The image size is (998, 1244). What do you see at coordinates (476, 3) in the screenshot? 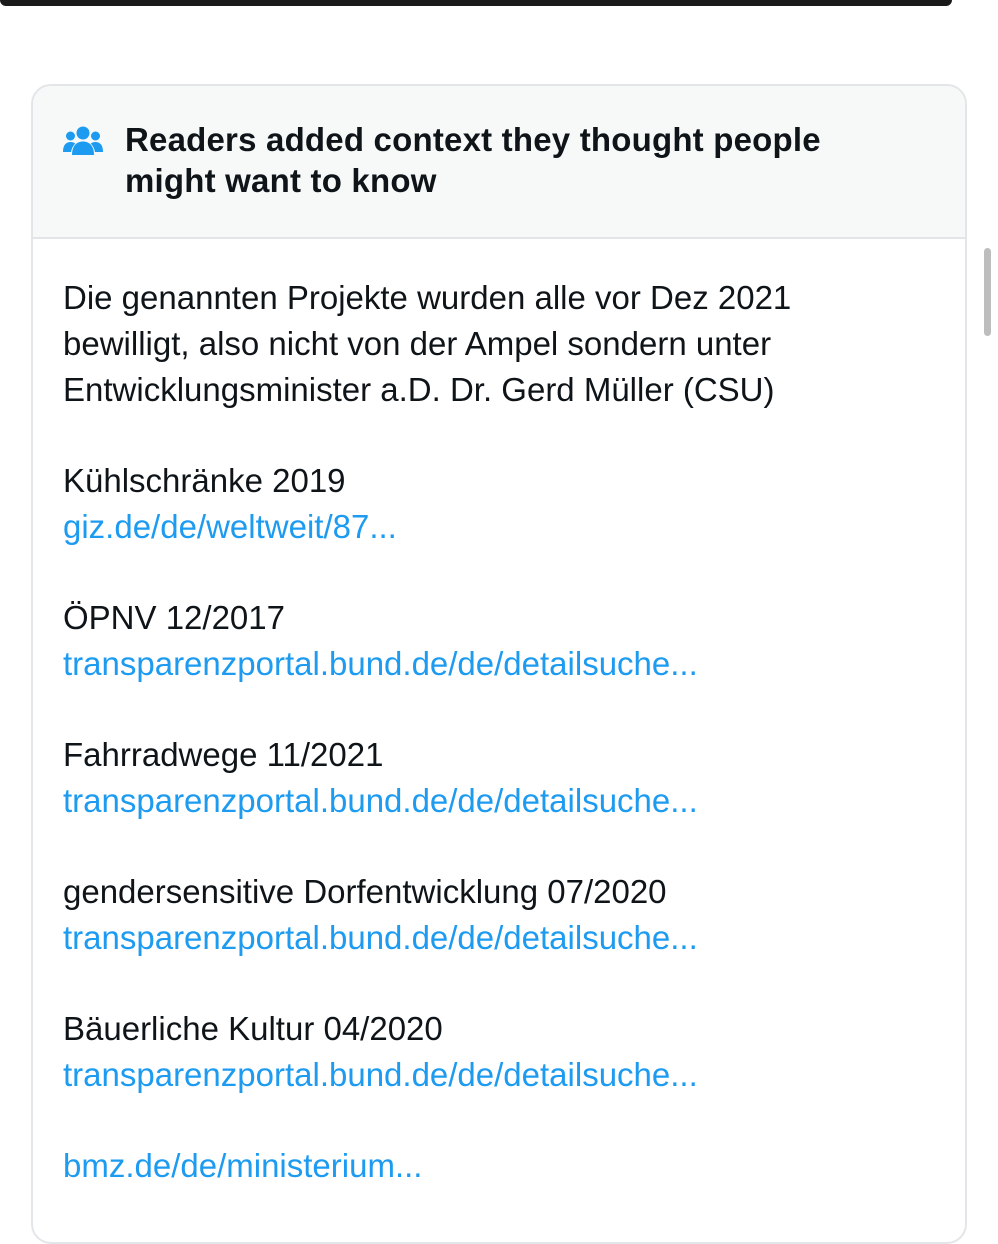
I see `previous-card-edge` at bounding box center [476, 3].